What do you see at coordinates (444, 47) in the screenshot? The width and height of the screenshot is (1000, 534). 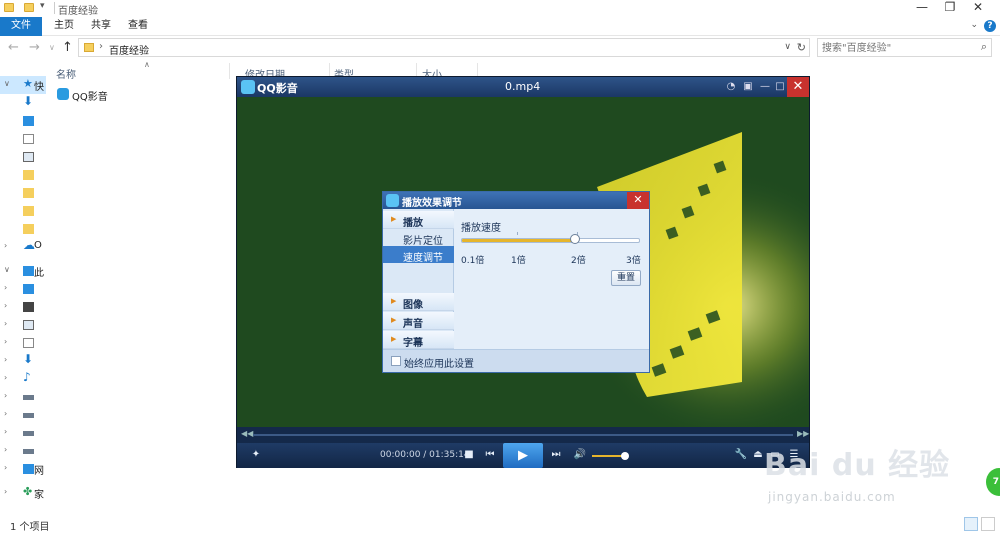 I see `address-box: › 百度经验 ∨ ↻` at bounding box center [444, 47].